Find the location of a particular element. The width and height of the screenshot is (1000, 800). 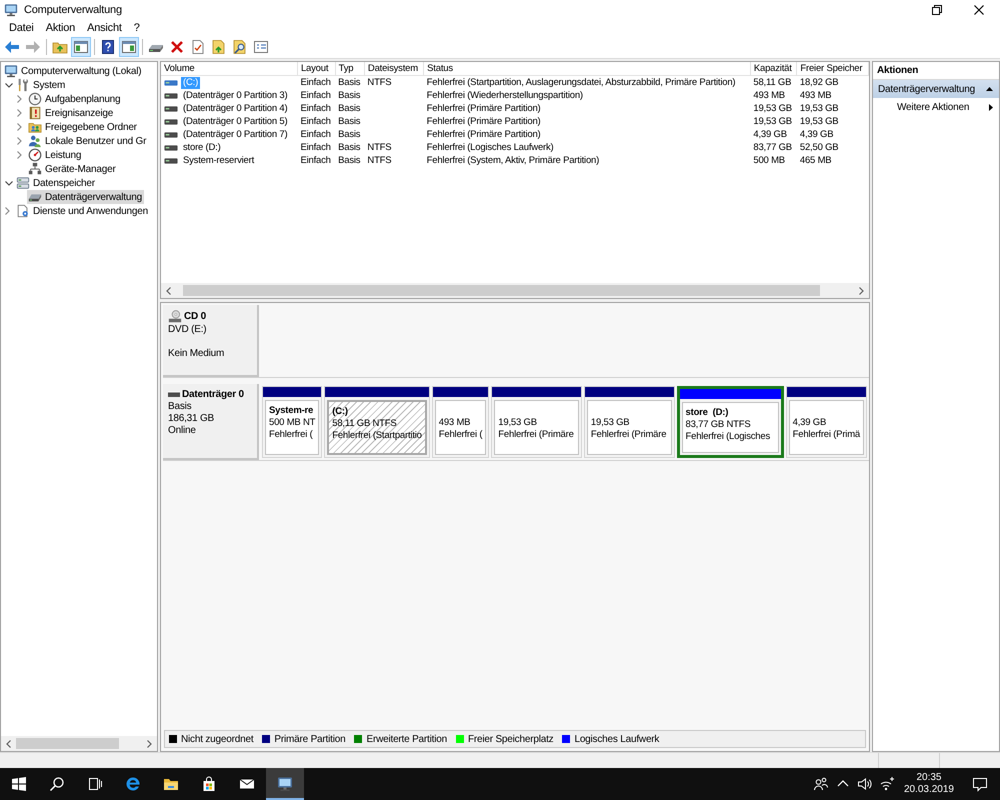

partition-name: store (D:) is located at coordinates (708, 413).